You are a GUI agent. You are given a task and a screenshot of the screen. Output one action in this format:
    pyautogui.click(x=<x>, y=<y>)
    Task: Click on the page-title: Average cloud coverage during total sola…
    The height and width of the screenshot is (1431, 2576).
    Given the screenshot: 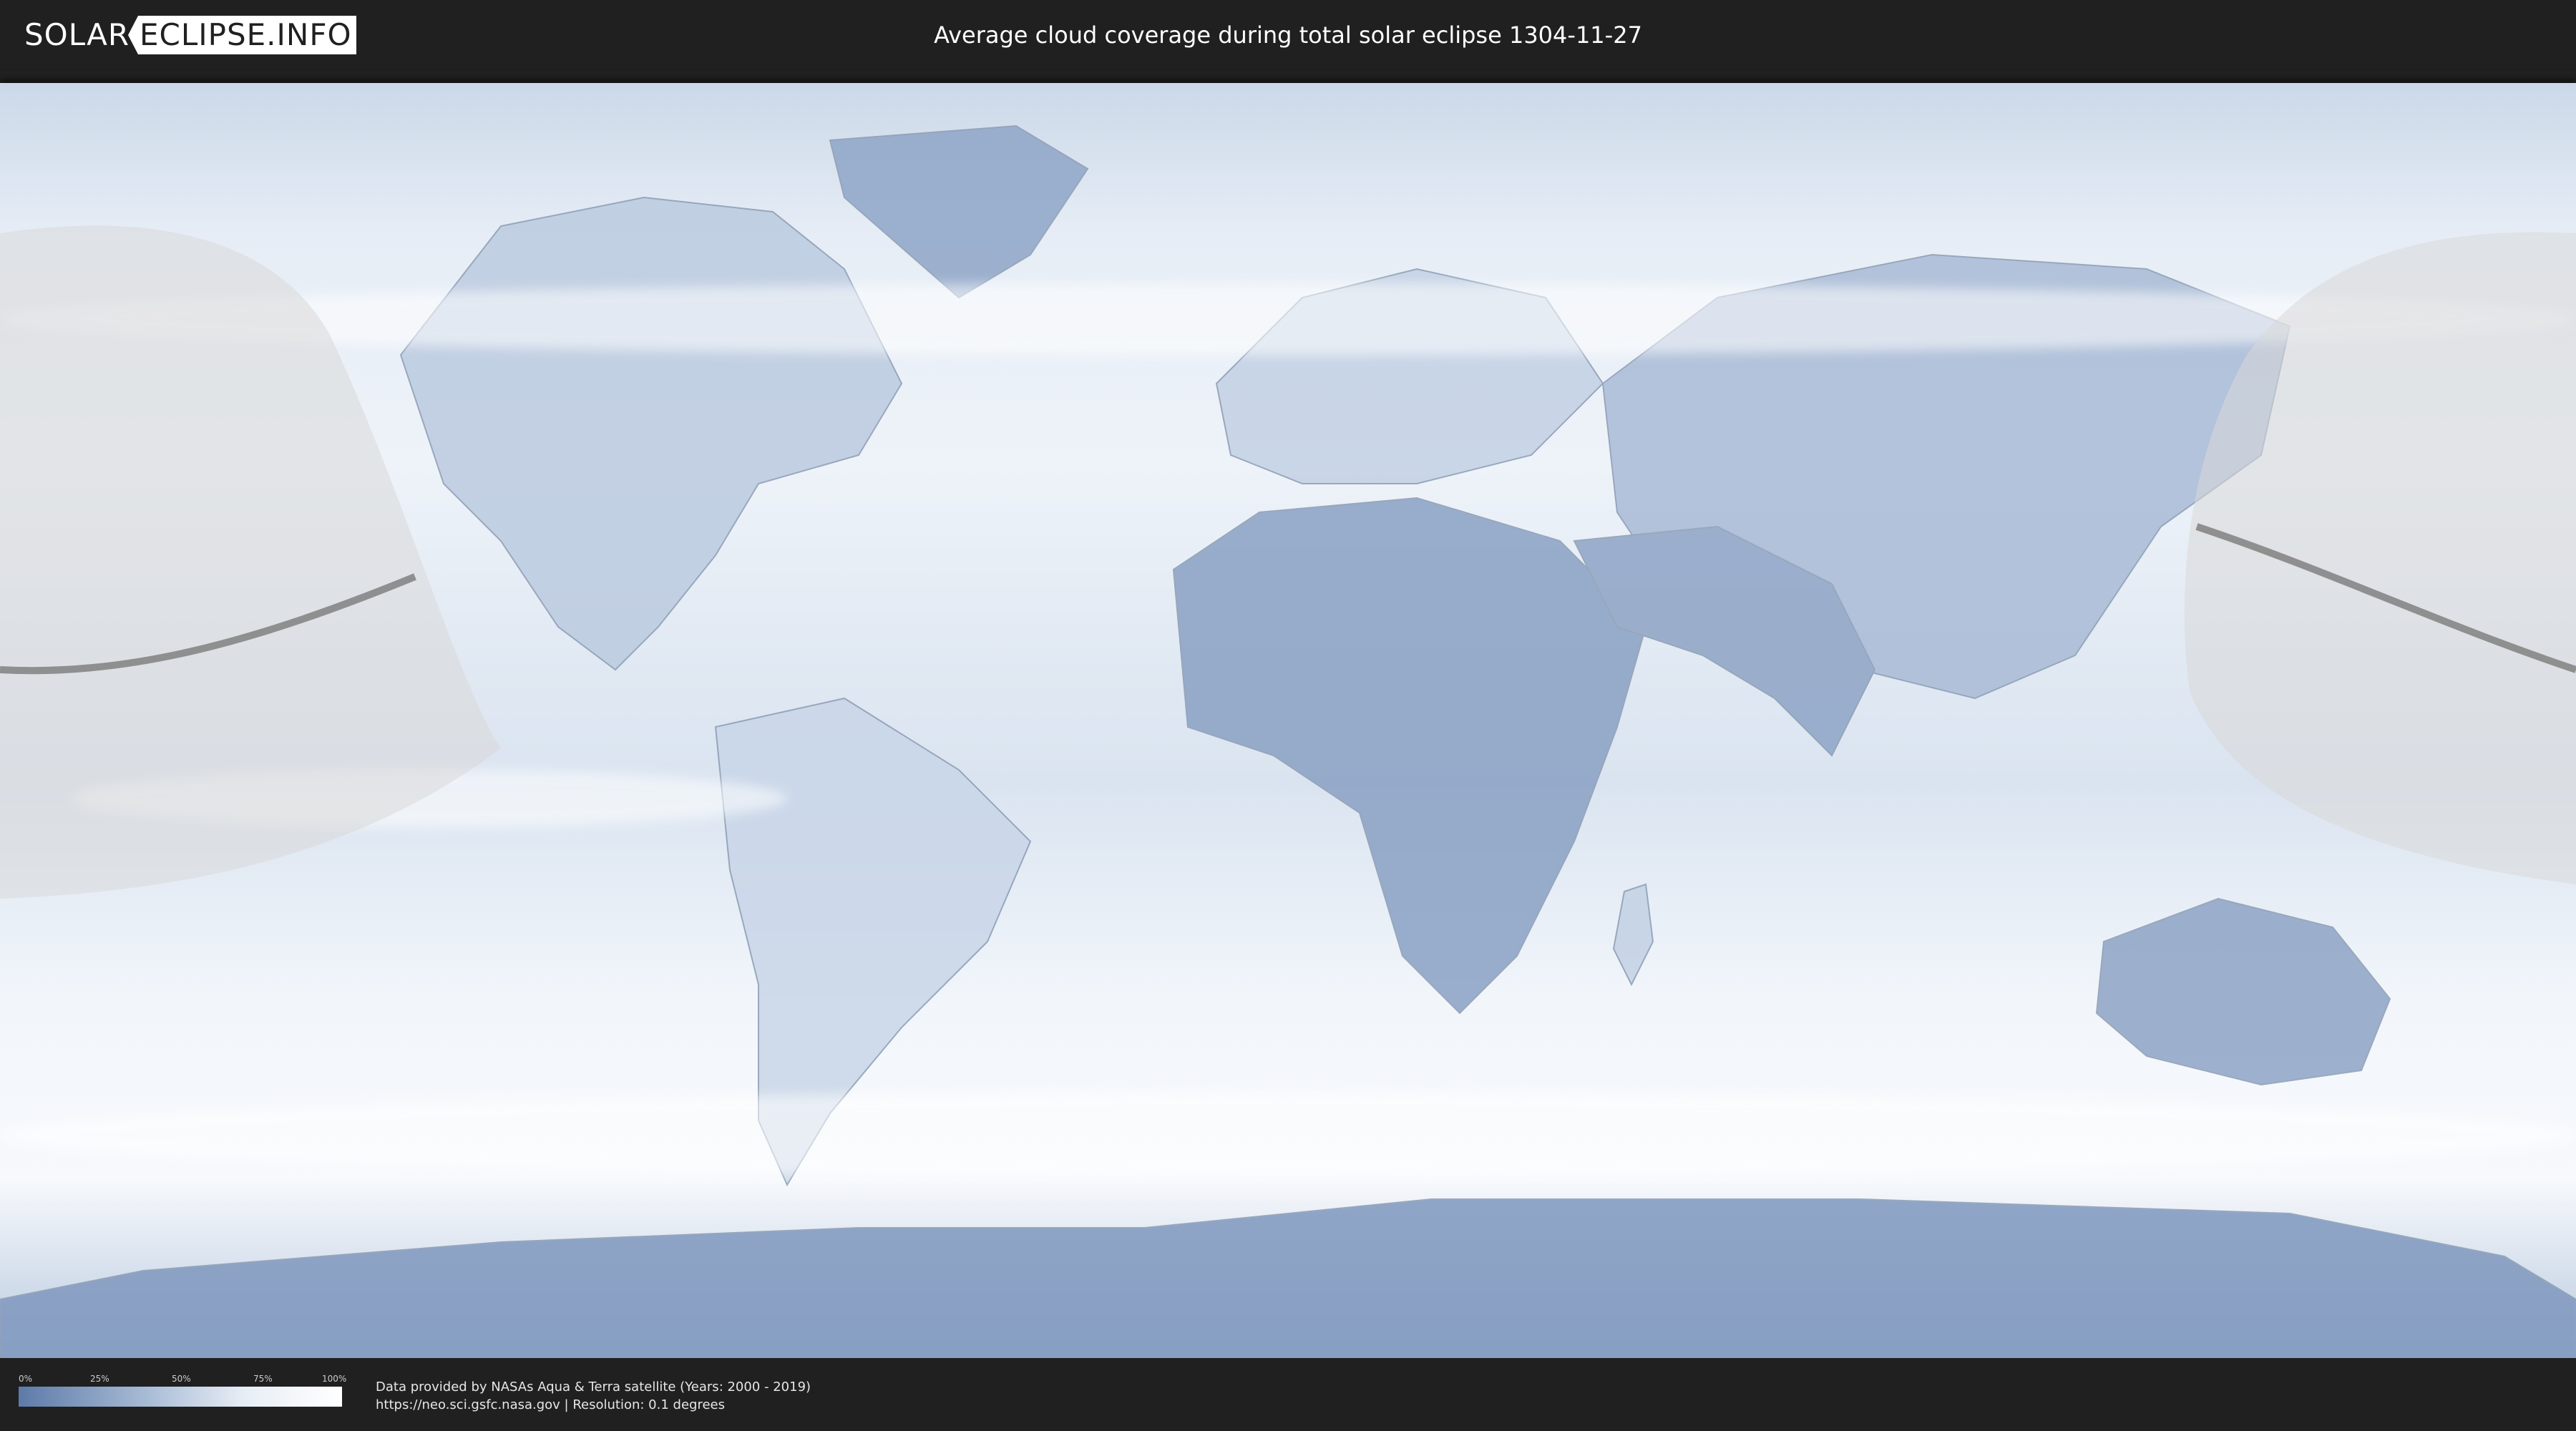 What is the action you would take?
    pyautogui.click(x=1288, y=35)
    